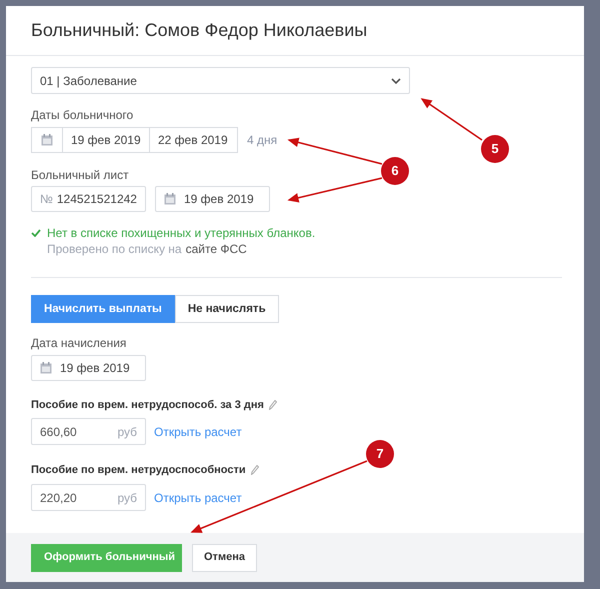 This screenshot has height=589, width=600. I want to click on number-field: № 124521521242, so click(88, 199).